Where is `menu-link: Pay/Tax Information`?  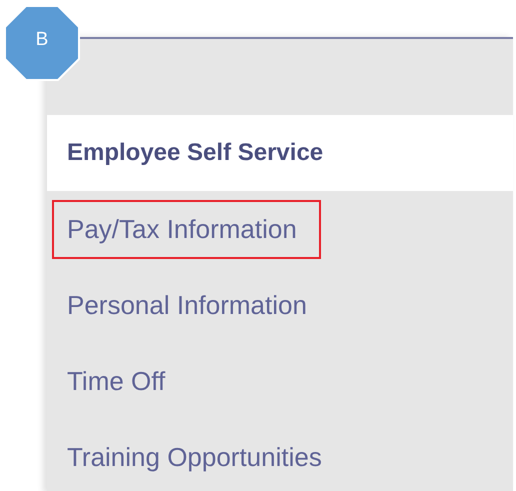
menu-link: Pay/Tax Information is located at coordinates (186, 229).